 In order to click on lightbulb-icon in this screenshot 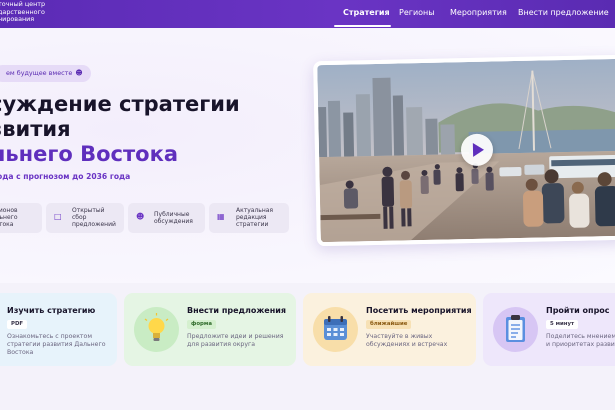, I will do `click(156, 329)`.